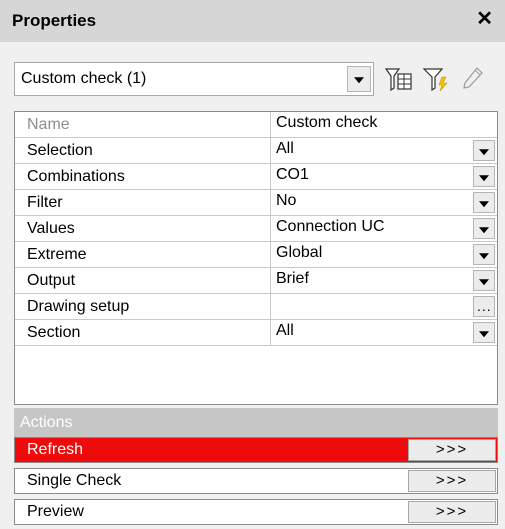 This screenshot has width=505, height=529. What do you see at coordinates (143, 202) in the screenshot?
I see `property-label: Filter` at bounding box center [143, 202].